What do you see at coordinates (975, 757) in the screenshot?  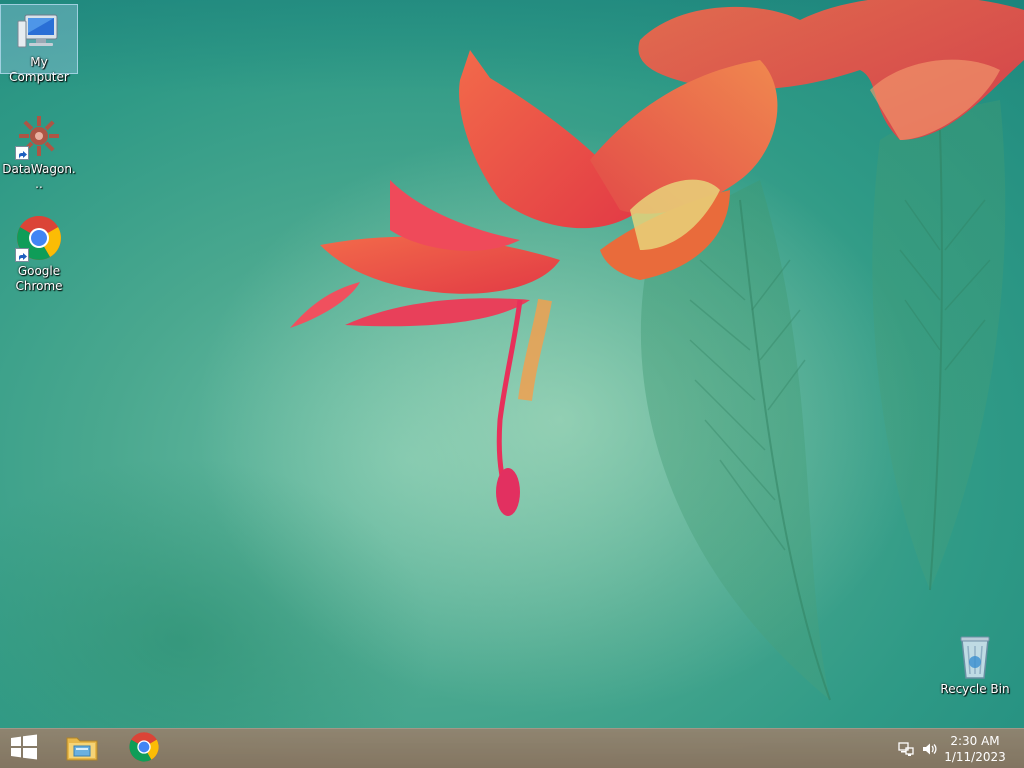 I see `clock-date: 1/11/2023` at bounding box center [975, 757].